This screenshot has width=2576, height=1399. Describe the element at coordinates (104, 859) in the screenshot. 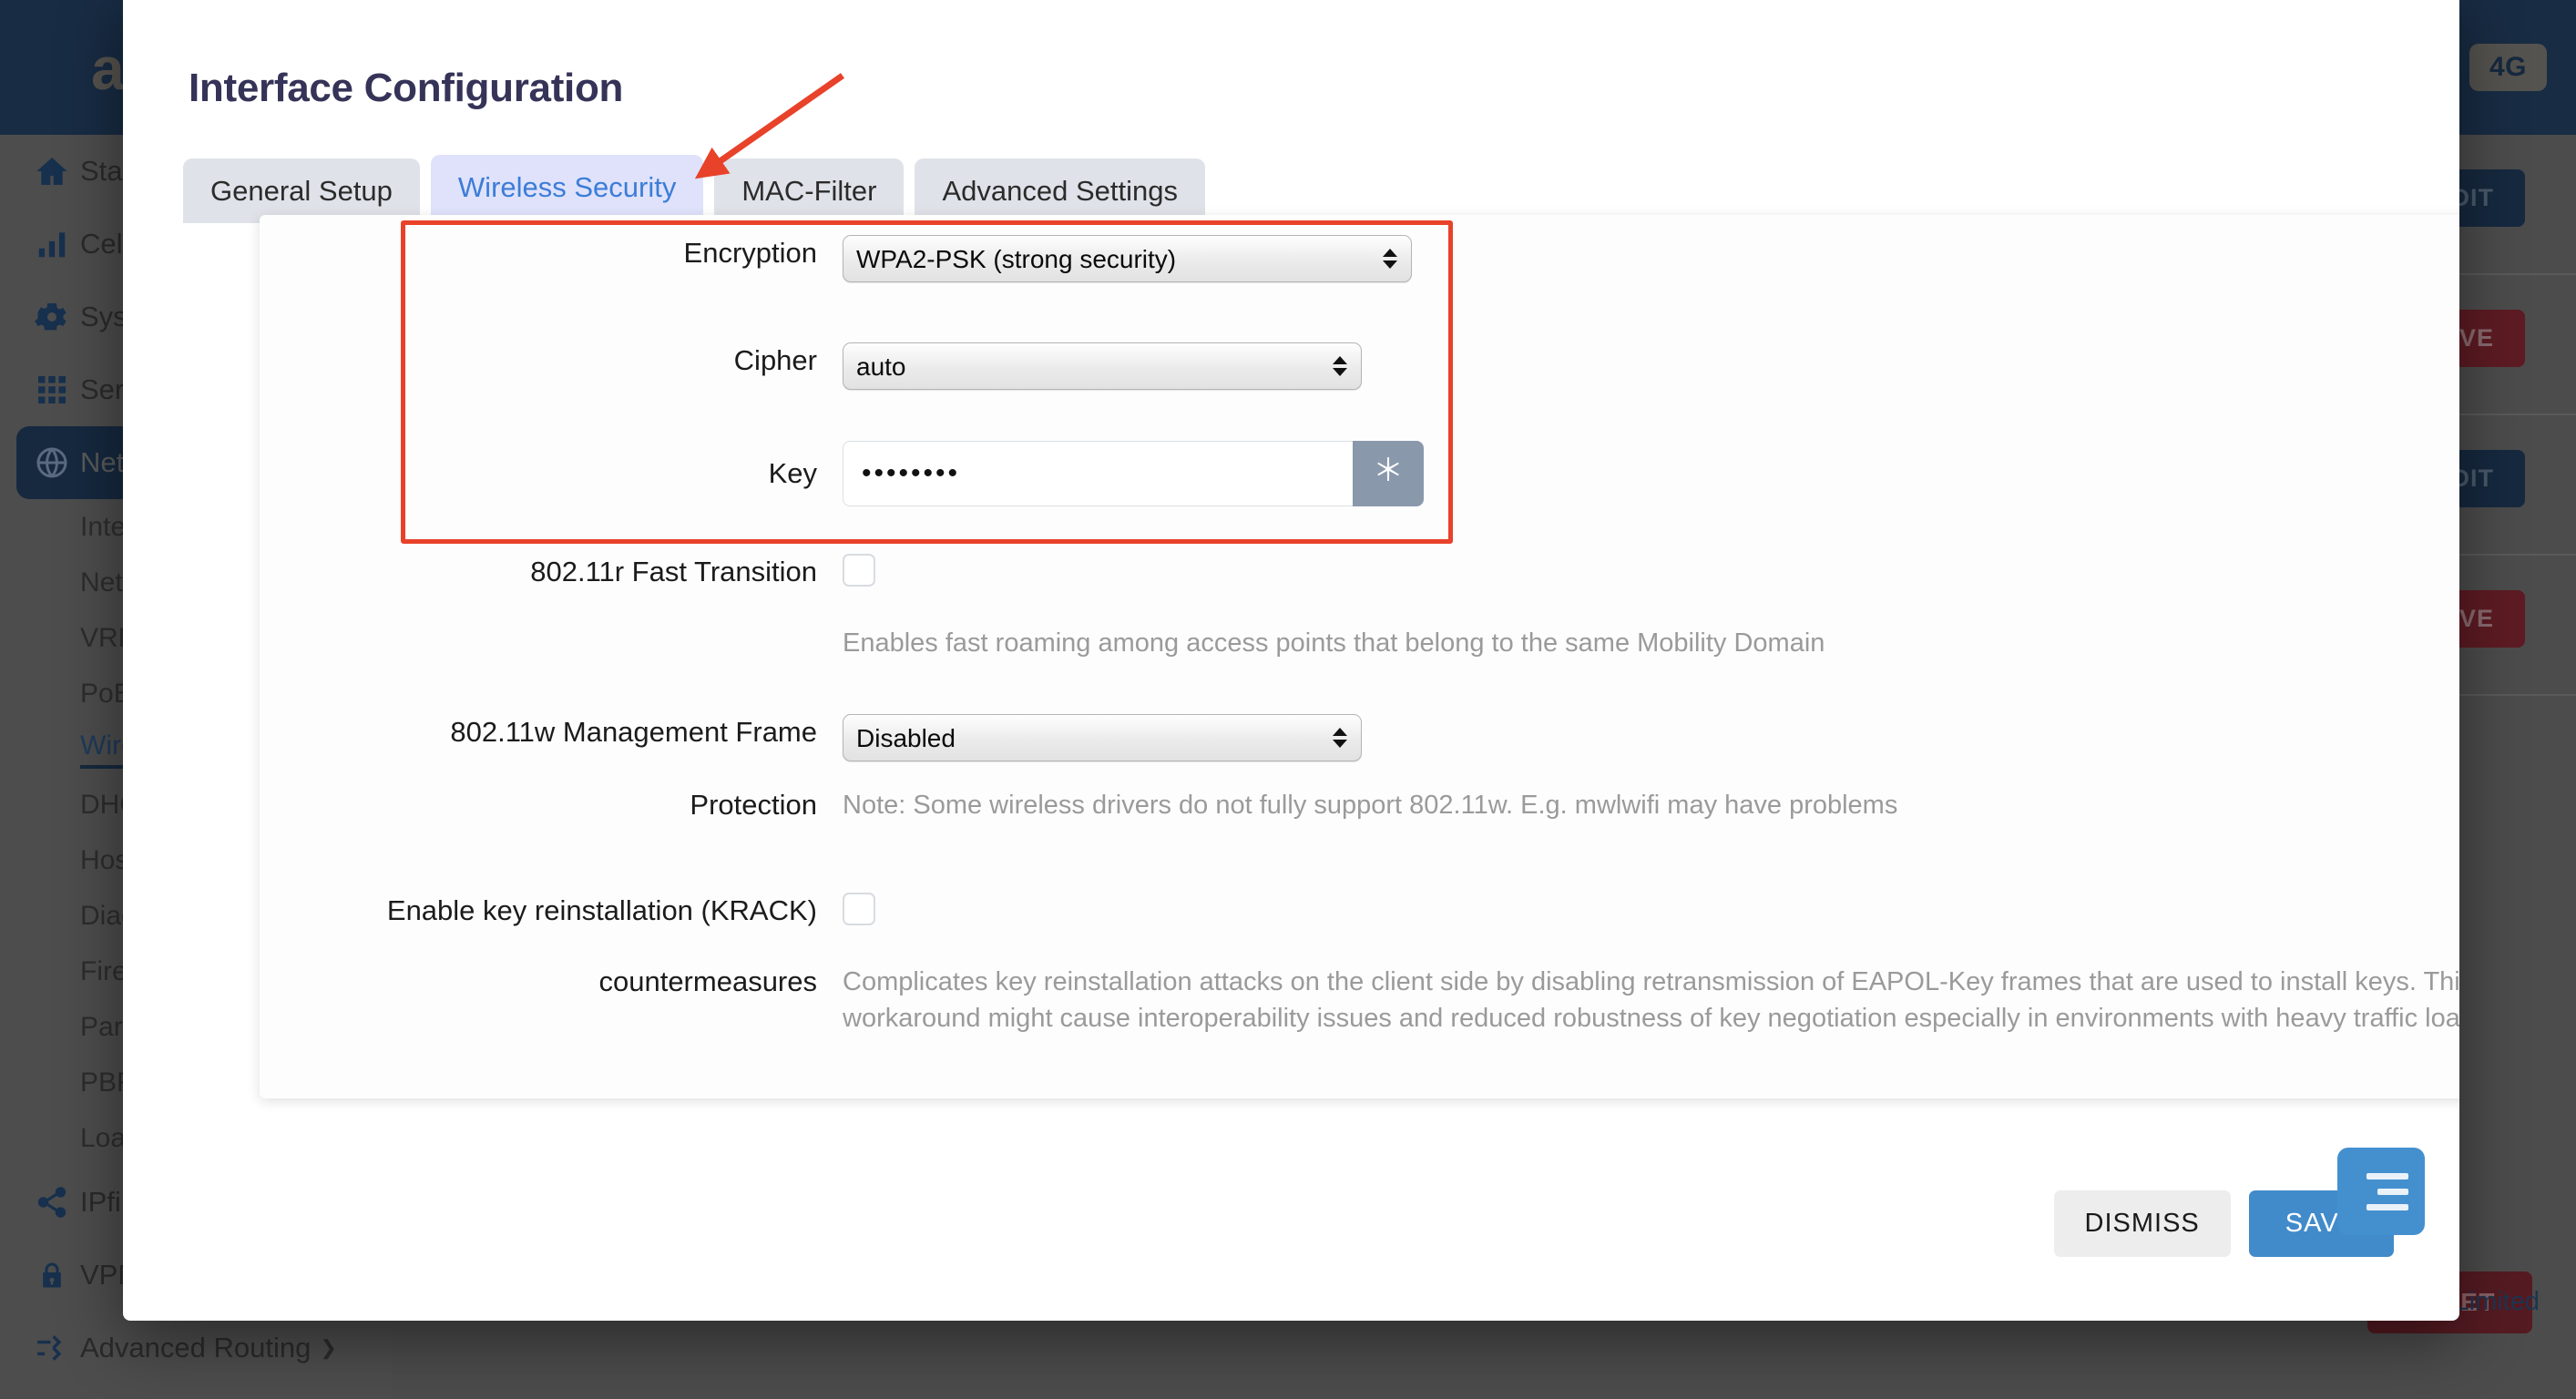

I see `sidebar-subitem-label: Hos` at that location.